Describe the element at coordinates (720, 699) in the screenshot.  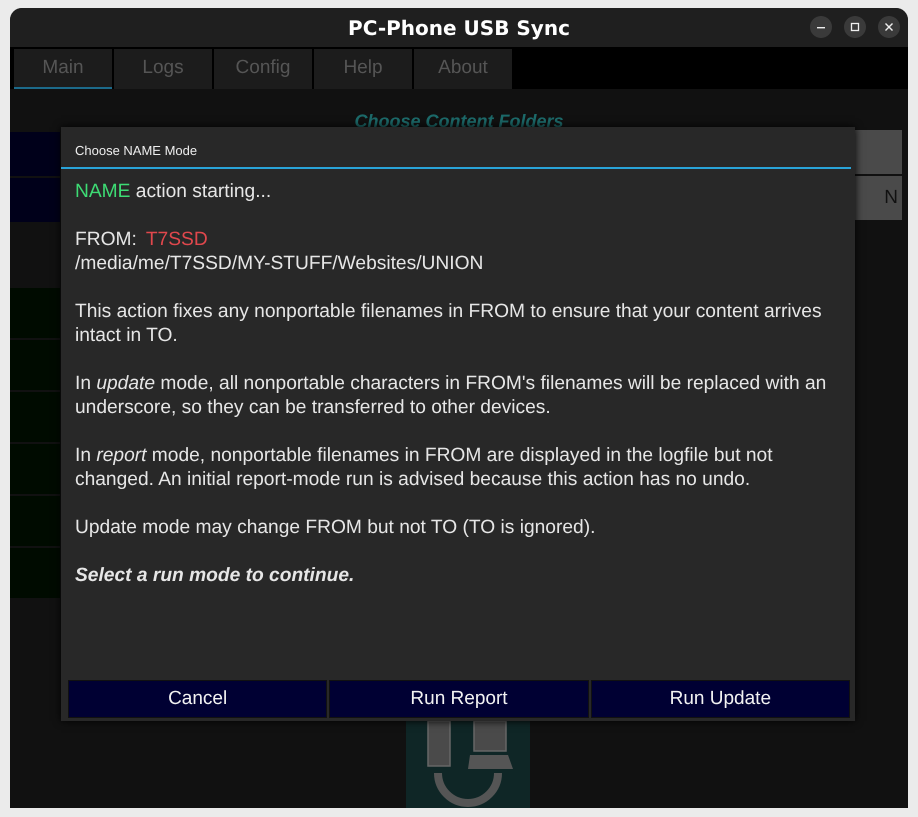
I see `dialog-button: Run Update` at that location.